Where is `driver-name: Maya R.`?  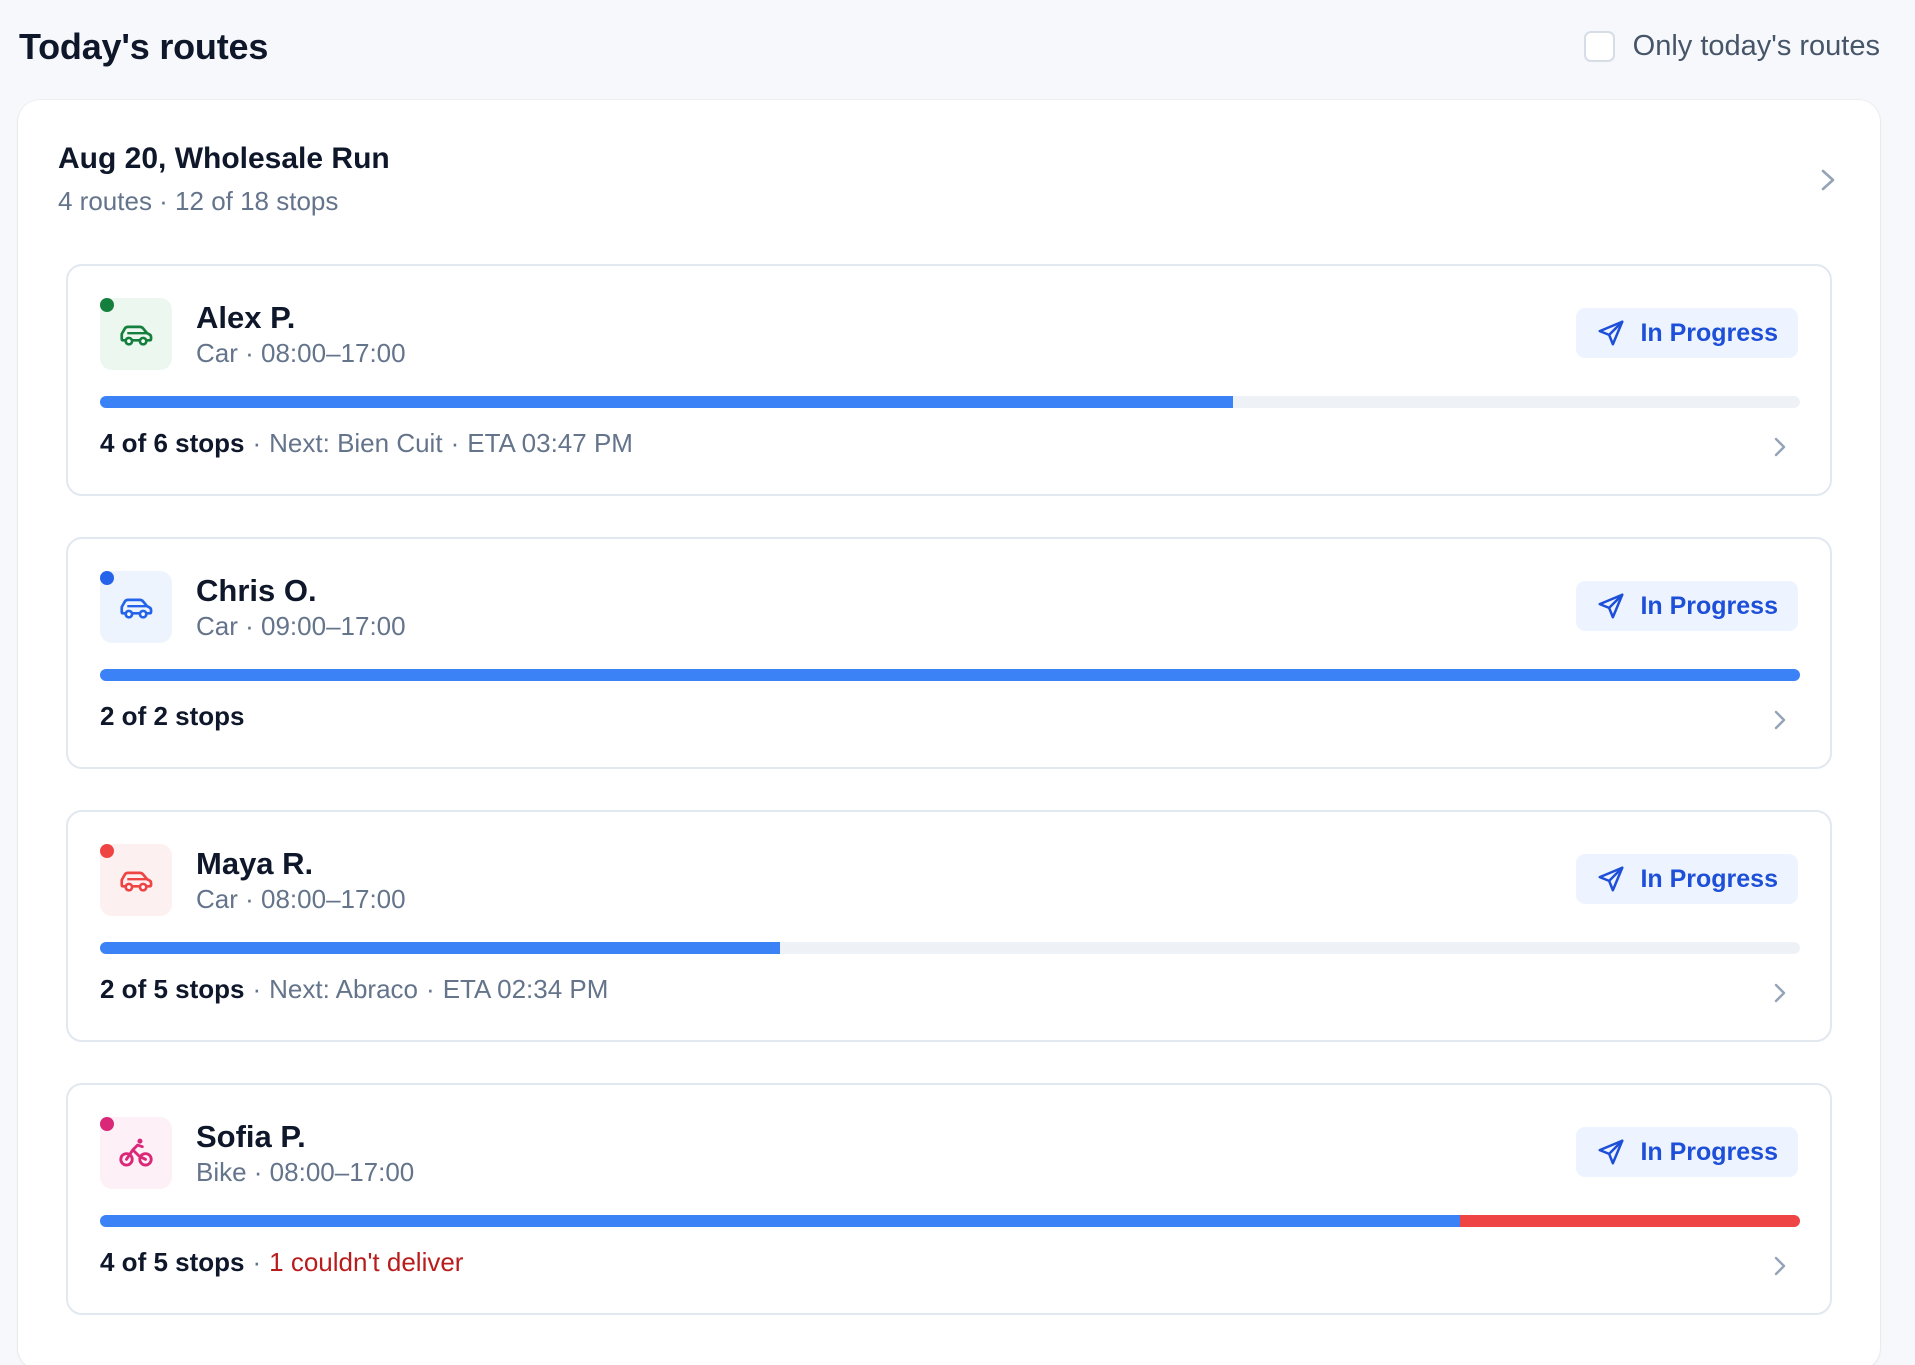 driver-name: Maya R. is located at coordinates (255, 863).